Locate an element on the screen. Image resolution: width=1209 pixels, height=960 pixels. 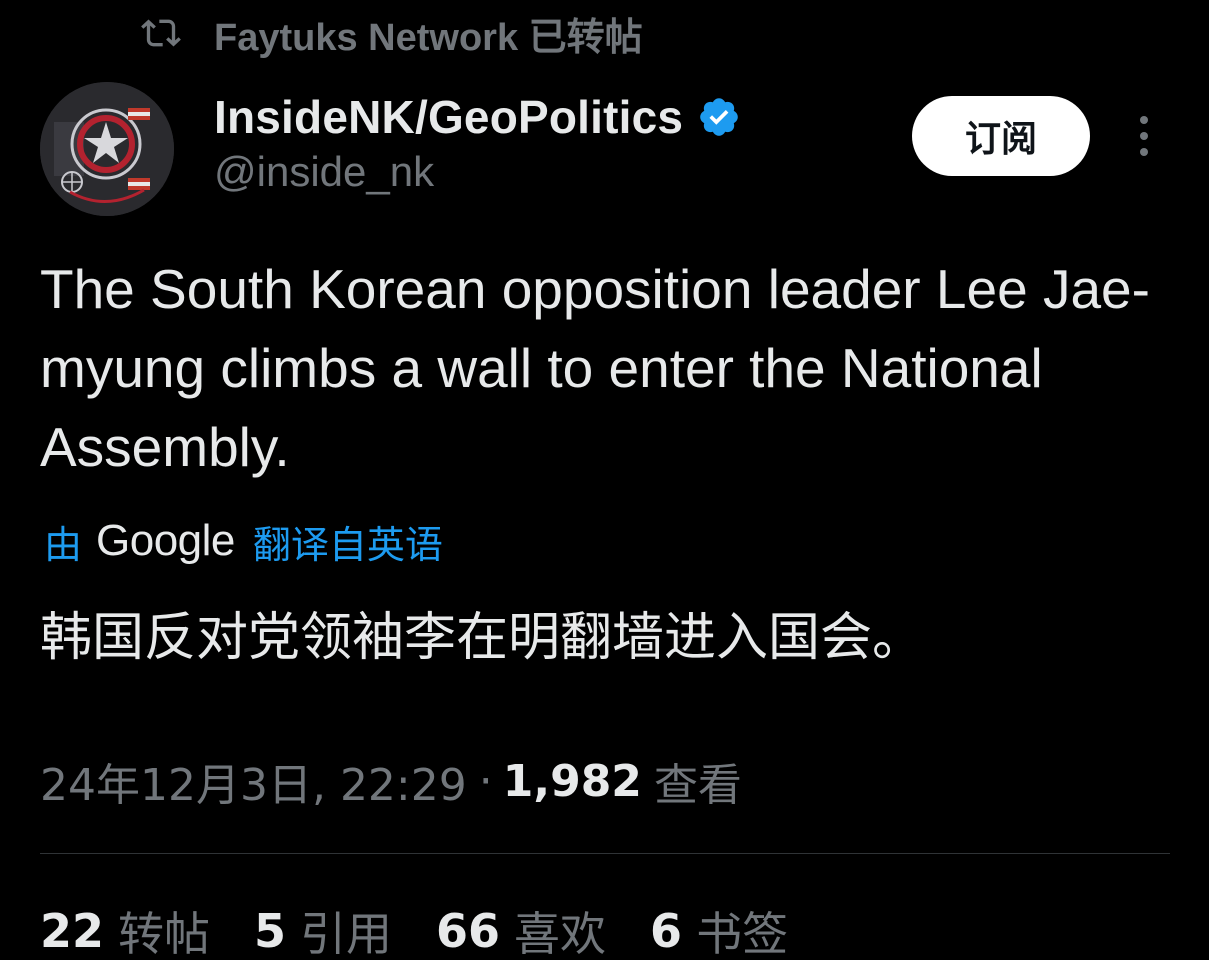
engagement-stats: 22 转帖 5 引用 66 喜欢 6 书签 is located at coordinates (436, 930).